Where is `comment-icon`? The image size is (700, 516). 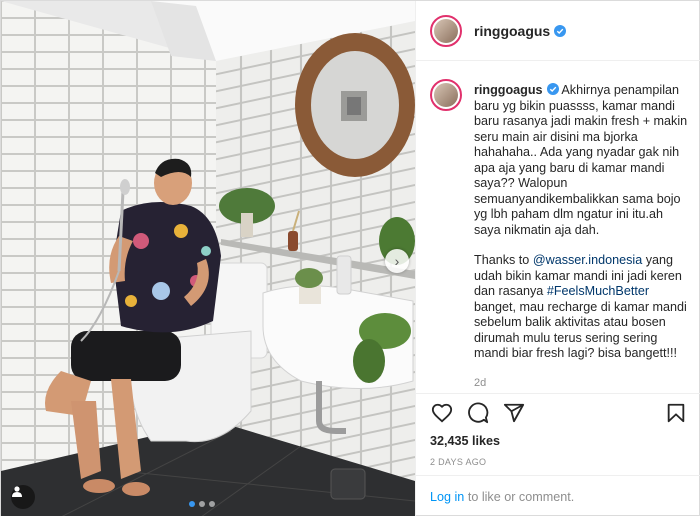
comment-icon is located at coordinates (478, 413).